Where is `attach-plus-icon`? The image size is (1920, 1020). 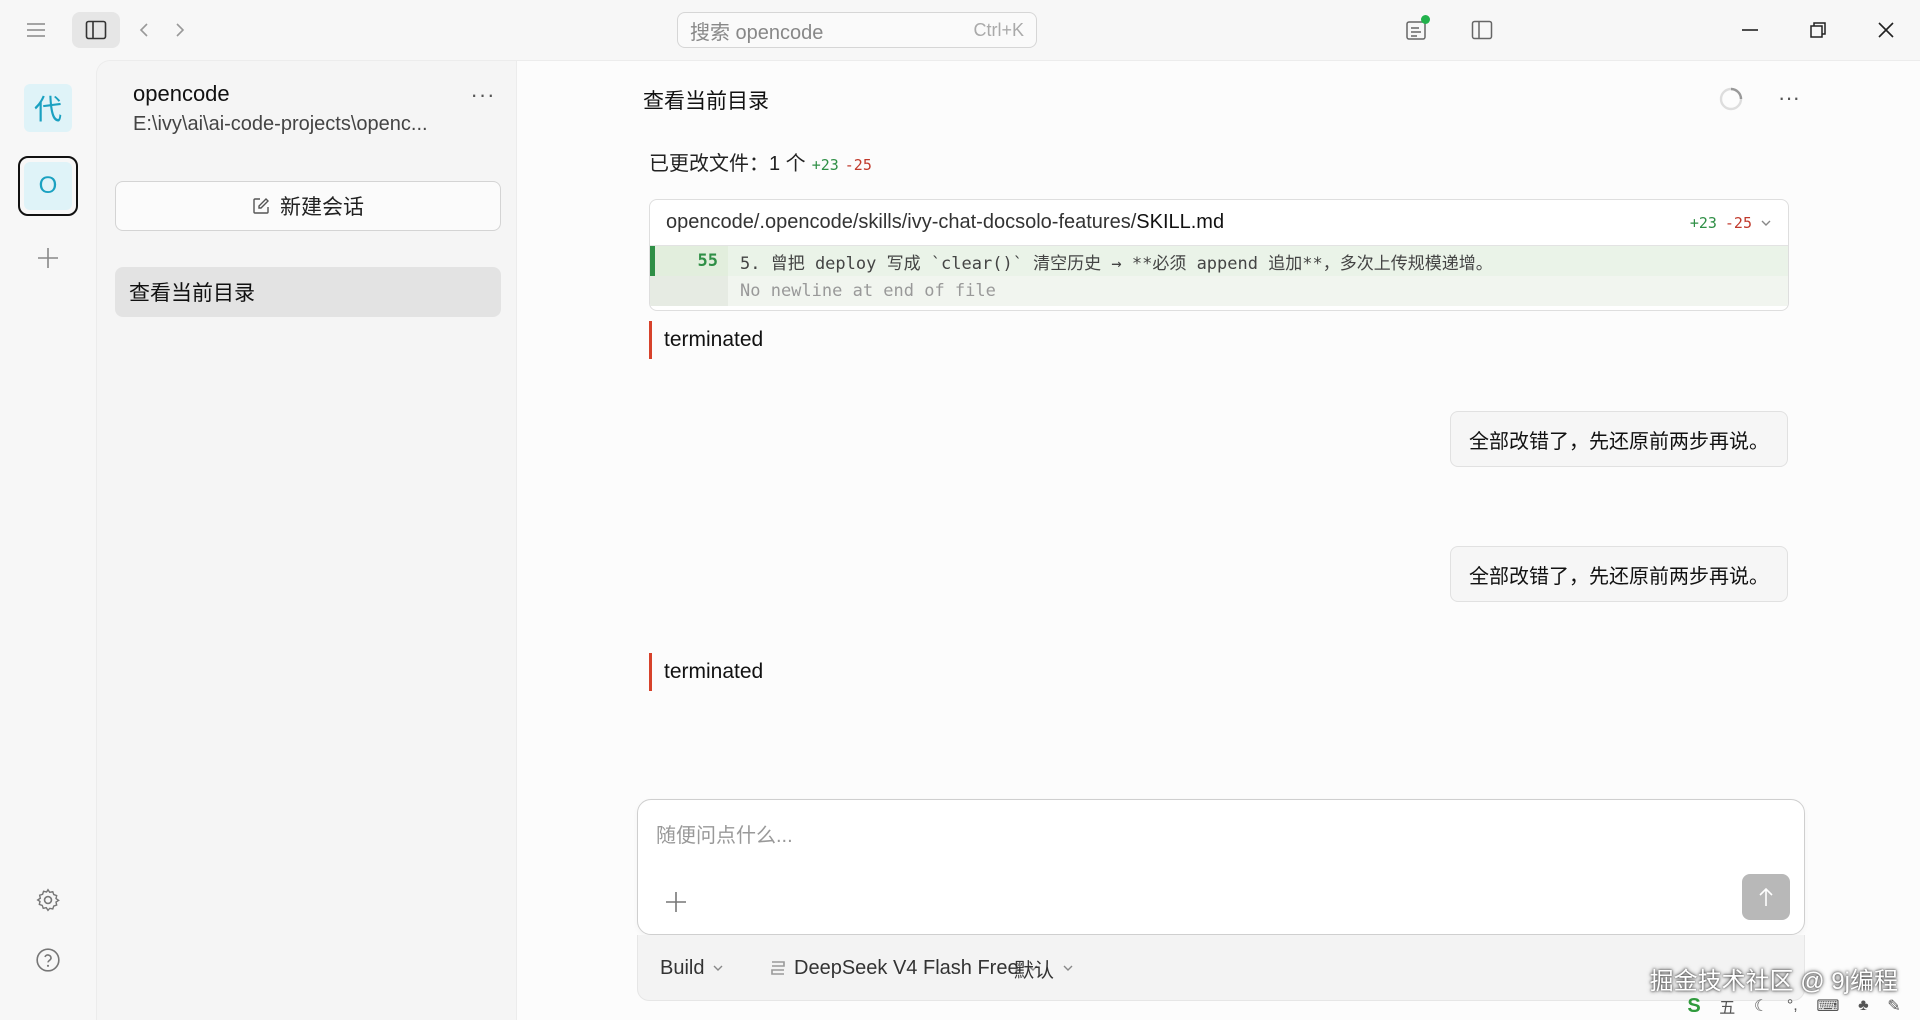 attach-plus-icon is located at coordinates (676, 902).